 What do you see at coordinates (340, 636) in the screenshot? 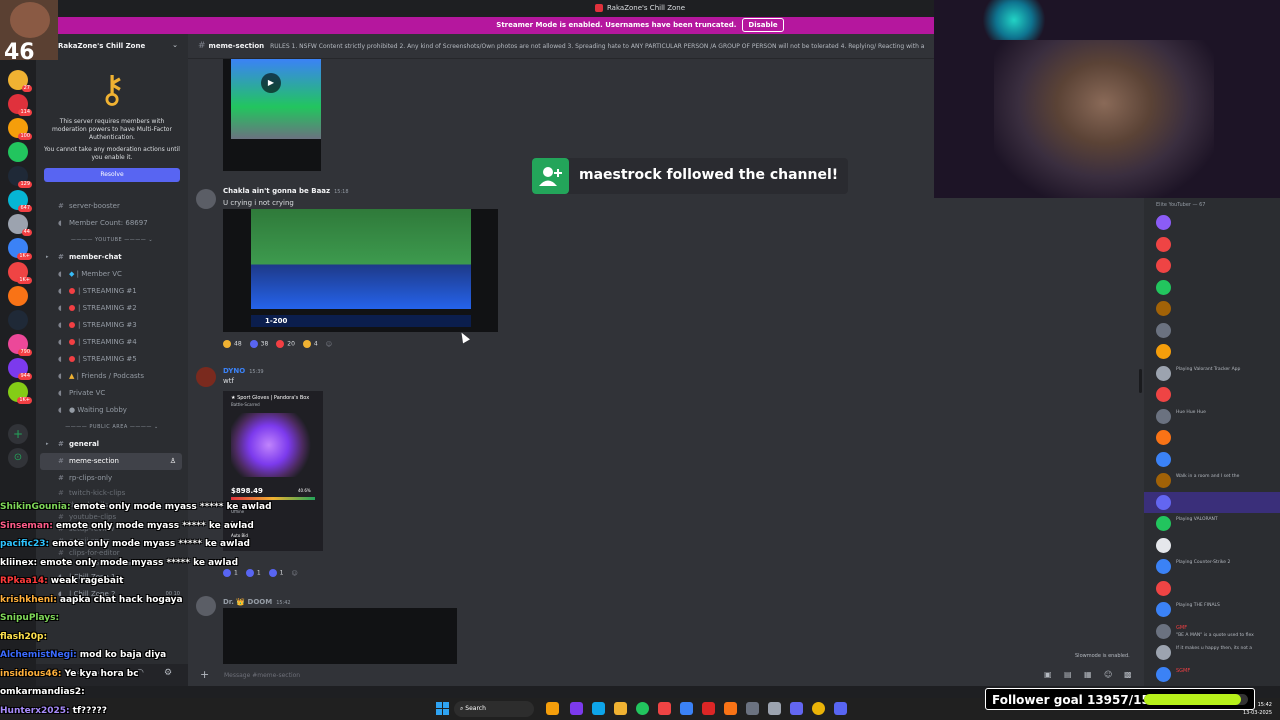
I see `video-embed` at bounding box center [340, 636].